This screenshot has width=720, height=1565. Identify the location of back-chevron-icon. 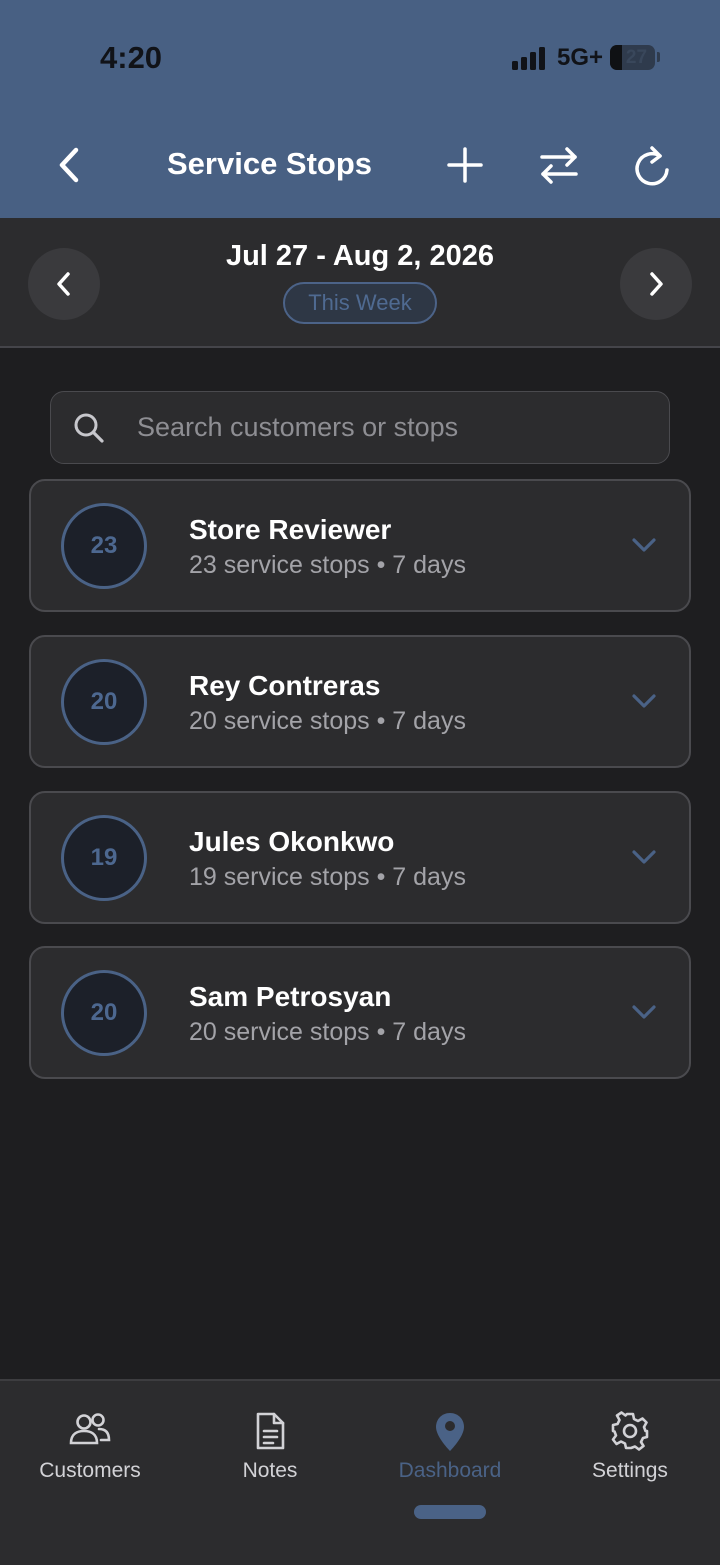
(69, 165).